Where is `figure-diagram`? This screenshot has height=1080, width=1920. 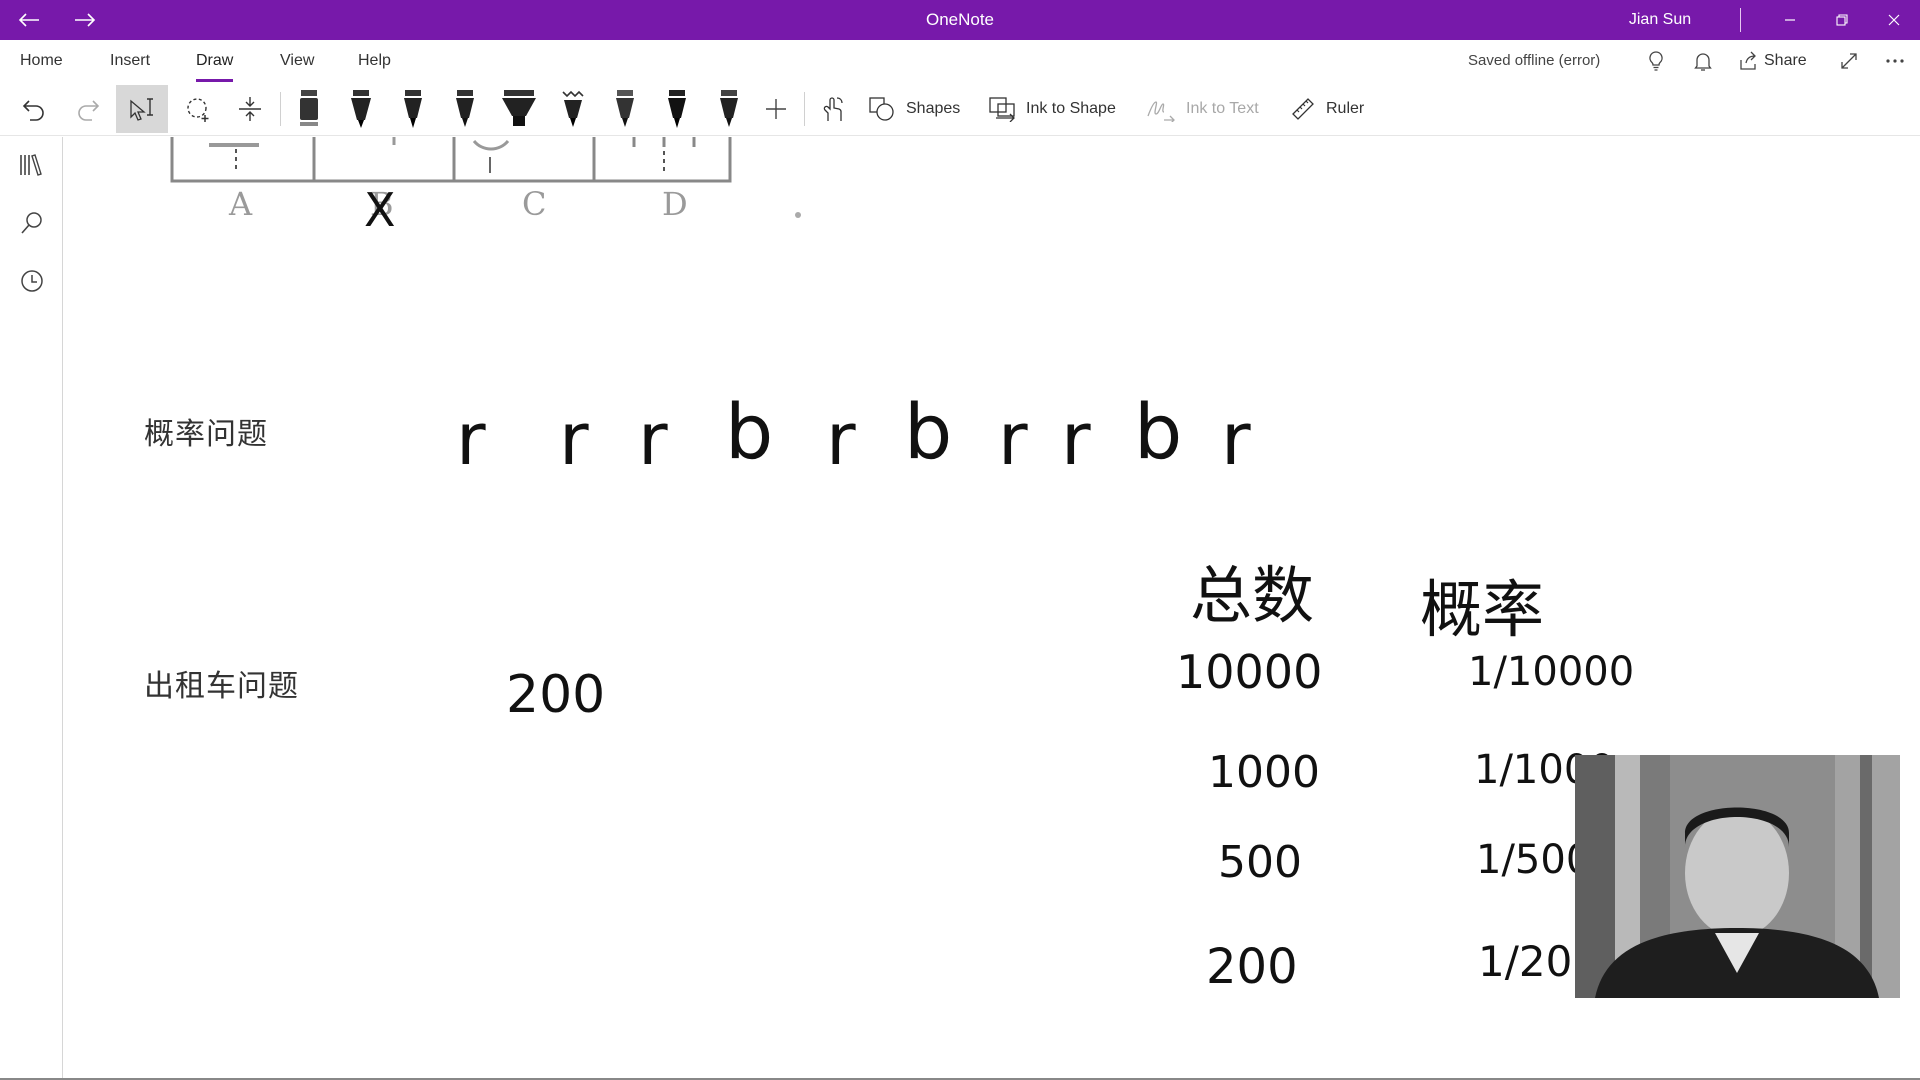 figure-diagram is located at coordinates (485, 177).